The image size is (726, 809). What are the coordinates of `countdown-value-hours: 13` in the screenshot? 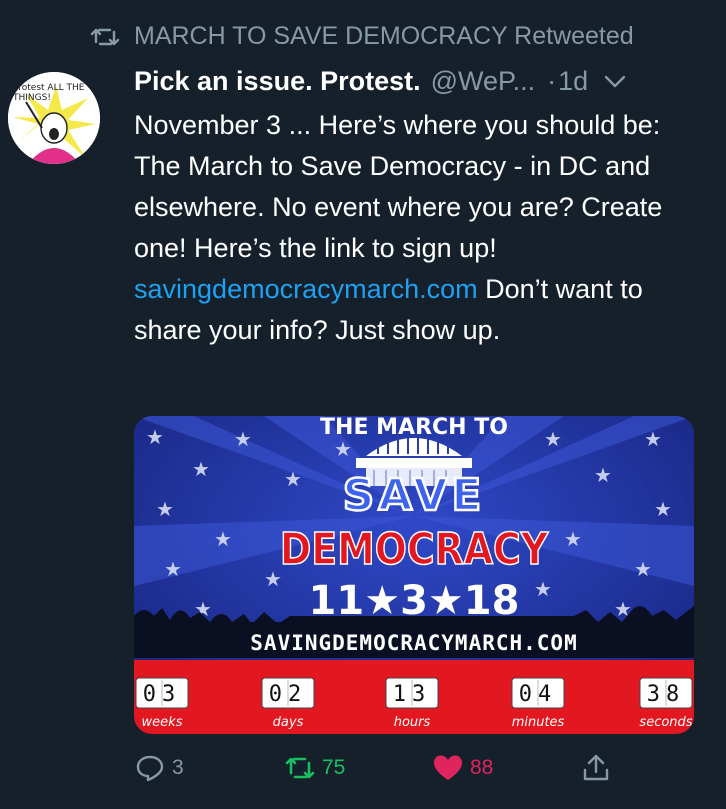 It's located at (412, 694).